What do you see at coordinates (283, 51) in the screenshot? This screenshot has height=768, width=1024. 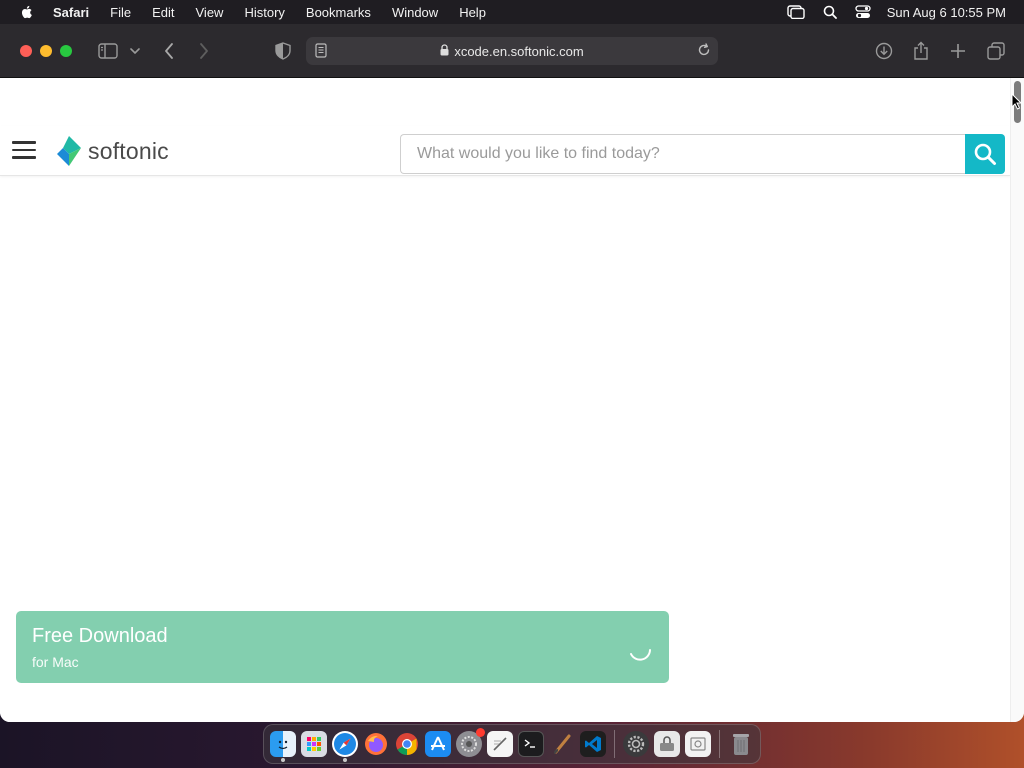 I see `privacy-shield-icon` at bounding box center [283, 51].